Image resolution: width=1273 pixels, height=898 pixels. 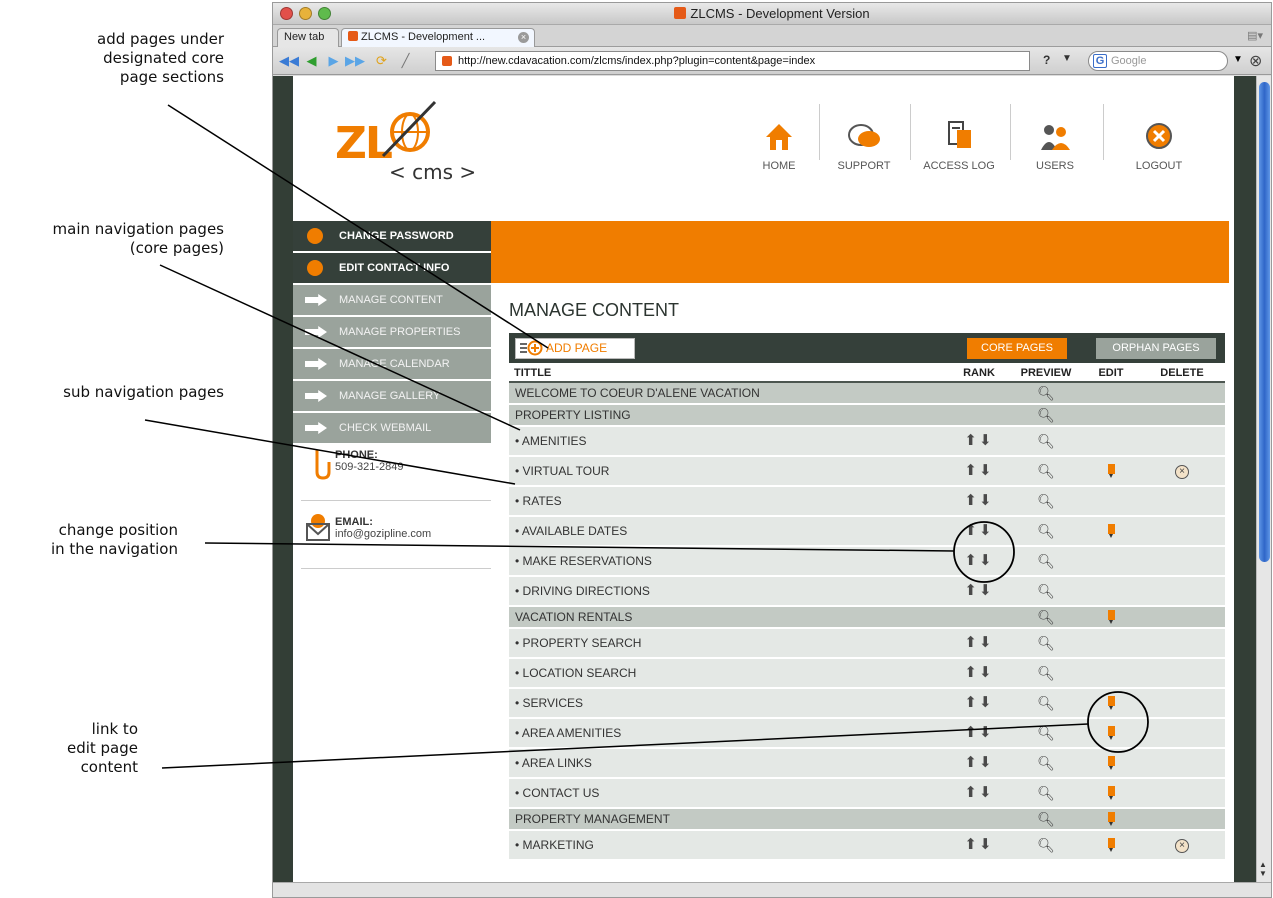 What do you see at coordinates (381, 61) in the screenshot?
I see `reload-button: ⟳` at bounding box center [381, 61].